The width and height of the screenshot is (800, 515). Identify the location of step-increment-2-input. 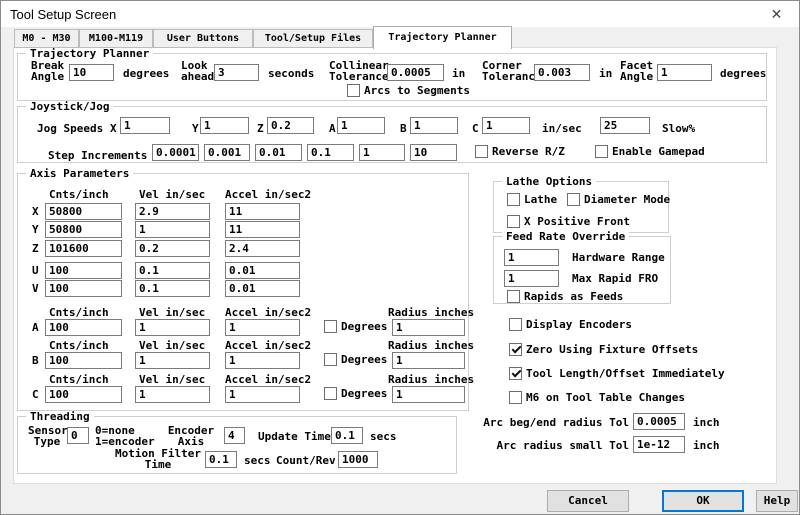
(227, 152).